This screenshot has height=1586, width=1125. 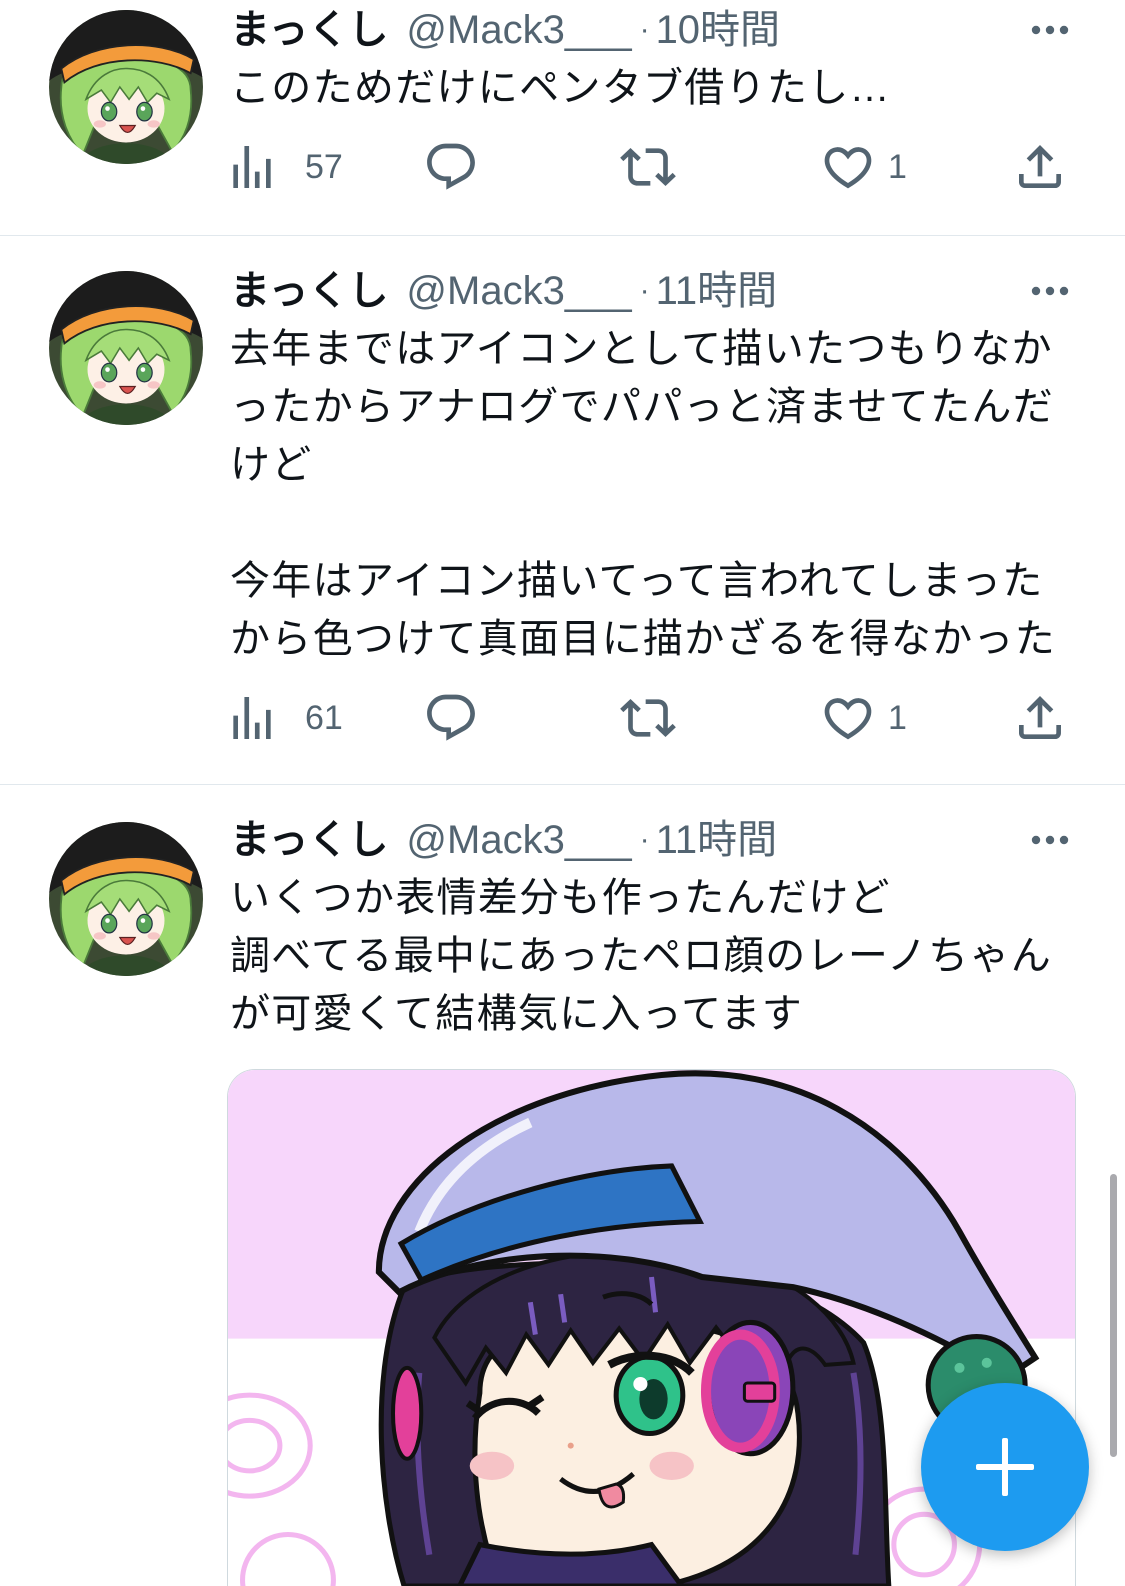 I want to click on tweet-text-line: けど, so click(x=271, y=465).